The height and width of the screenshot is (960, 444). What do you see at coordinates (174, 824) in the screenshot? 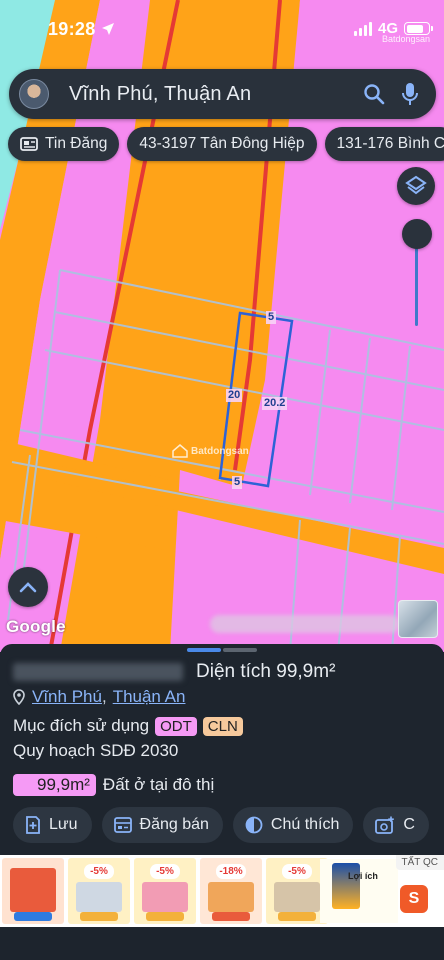
I see `post-sale-button-label: Đăng bán` at bounding box center [174, 824].